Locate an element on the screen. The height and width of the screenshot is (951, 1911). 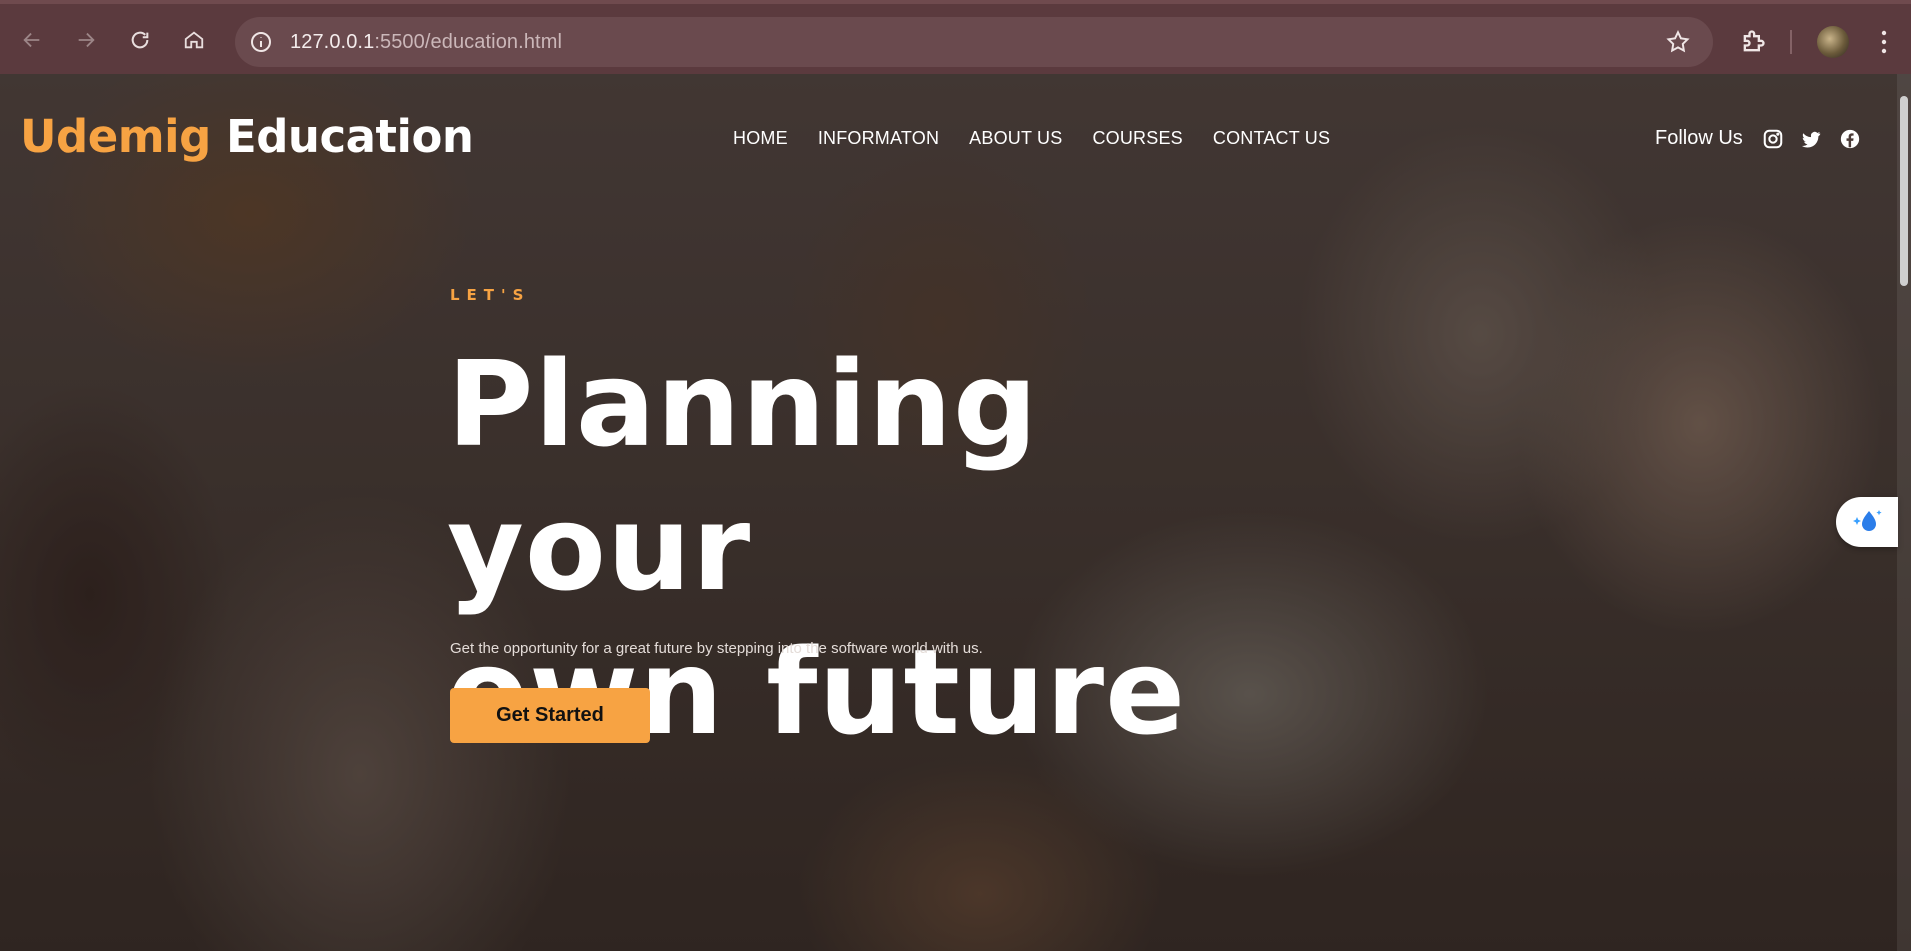
site-logo: Udemig Education is located at coordinates (247, 136).